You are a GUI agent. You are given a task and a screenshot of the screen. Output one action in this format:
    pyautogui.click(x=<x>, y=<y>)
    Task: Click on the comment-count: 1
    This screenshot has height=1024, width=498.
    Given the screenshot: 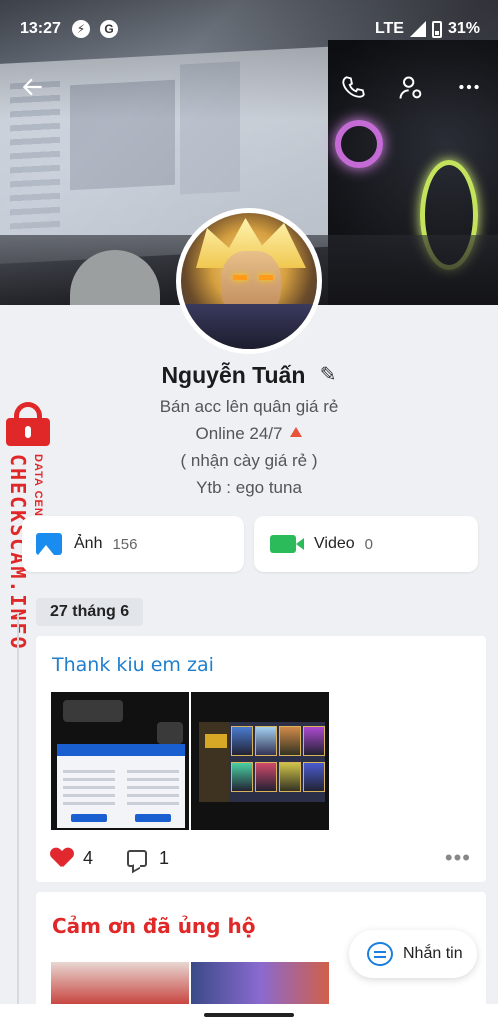 What is the action you would take?
    pyautogui.click(x=164, y=857)
    